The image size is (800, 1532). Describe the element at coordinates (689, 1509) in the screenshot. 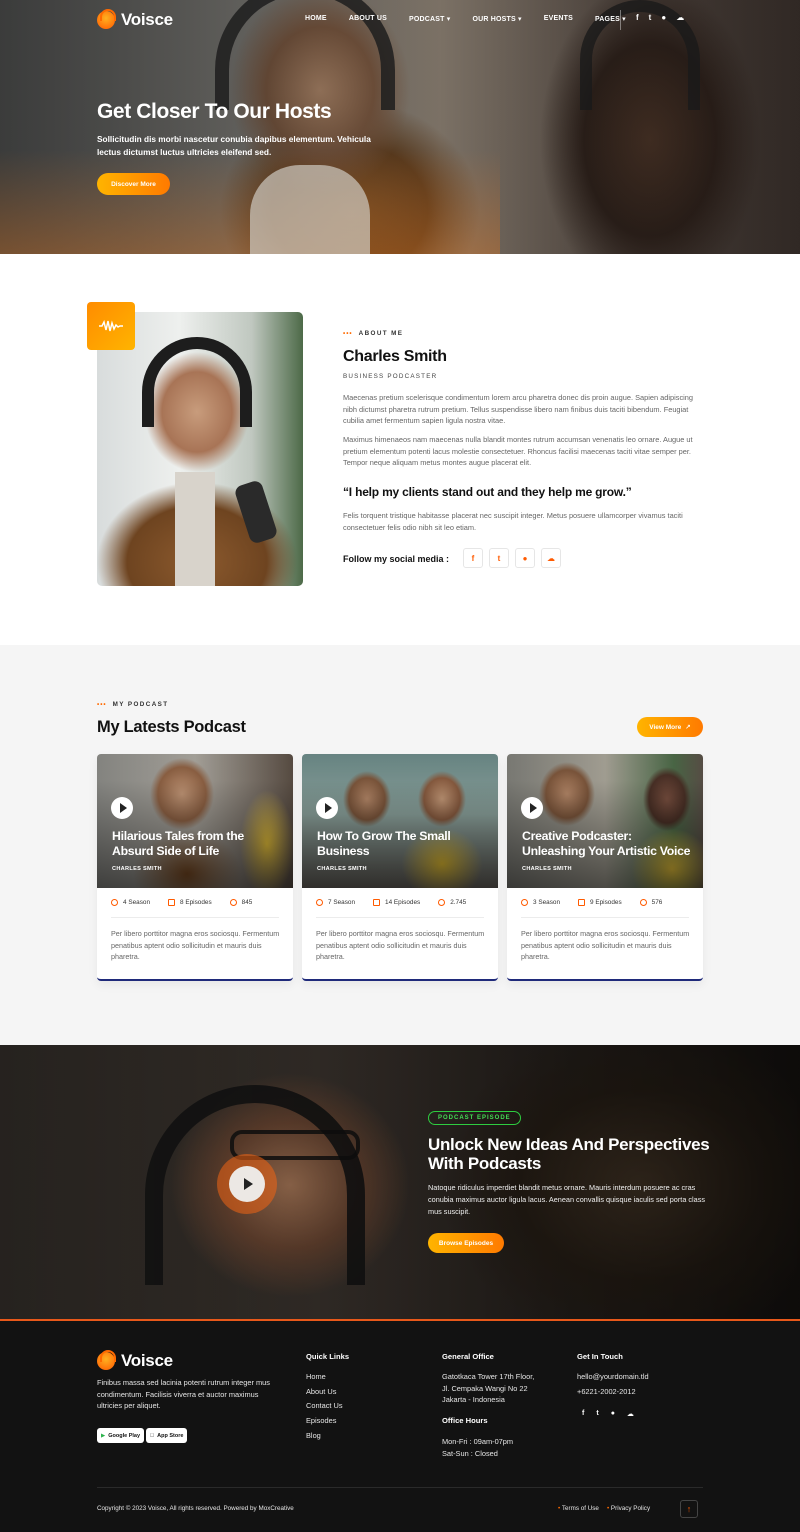

I see `back-to-top-button: ↑` at that location.